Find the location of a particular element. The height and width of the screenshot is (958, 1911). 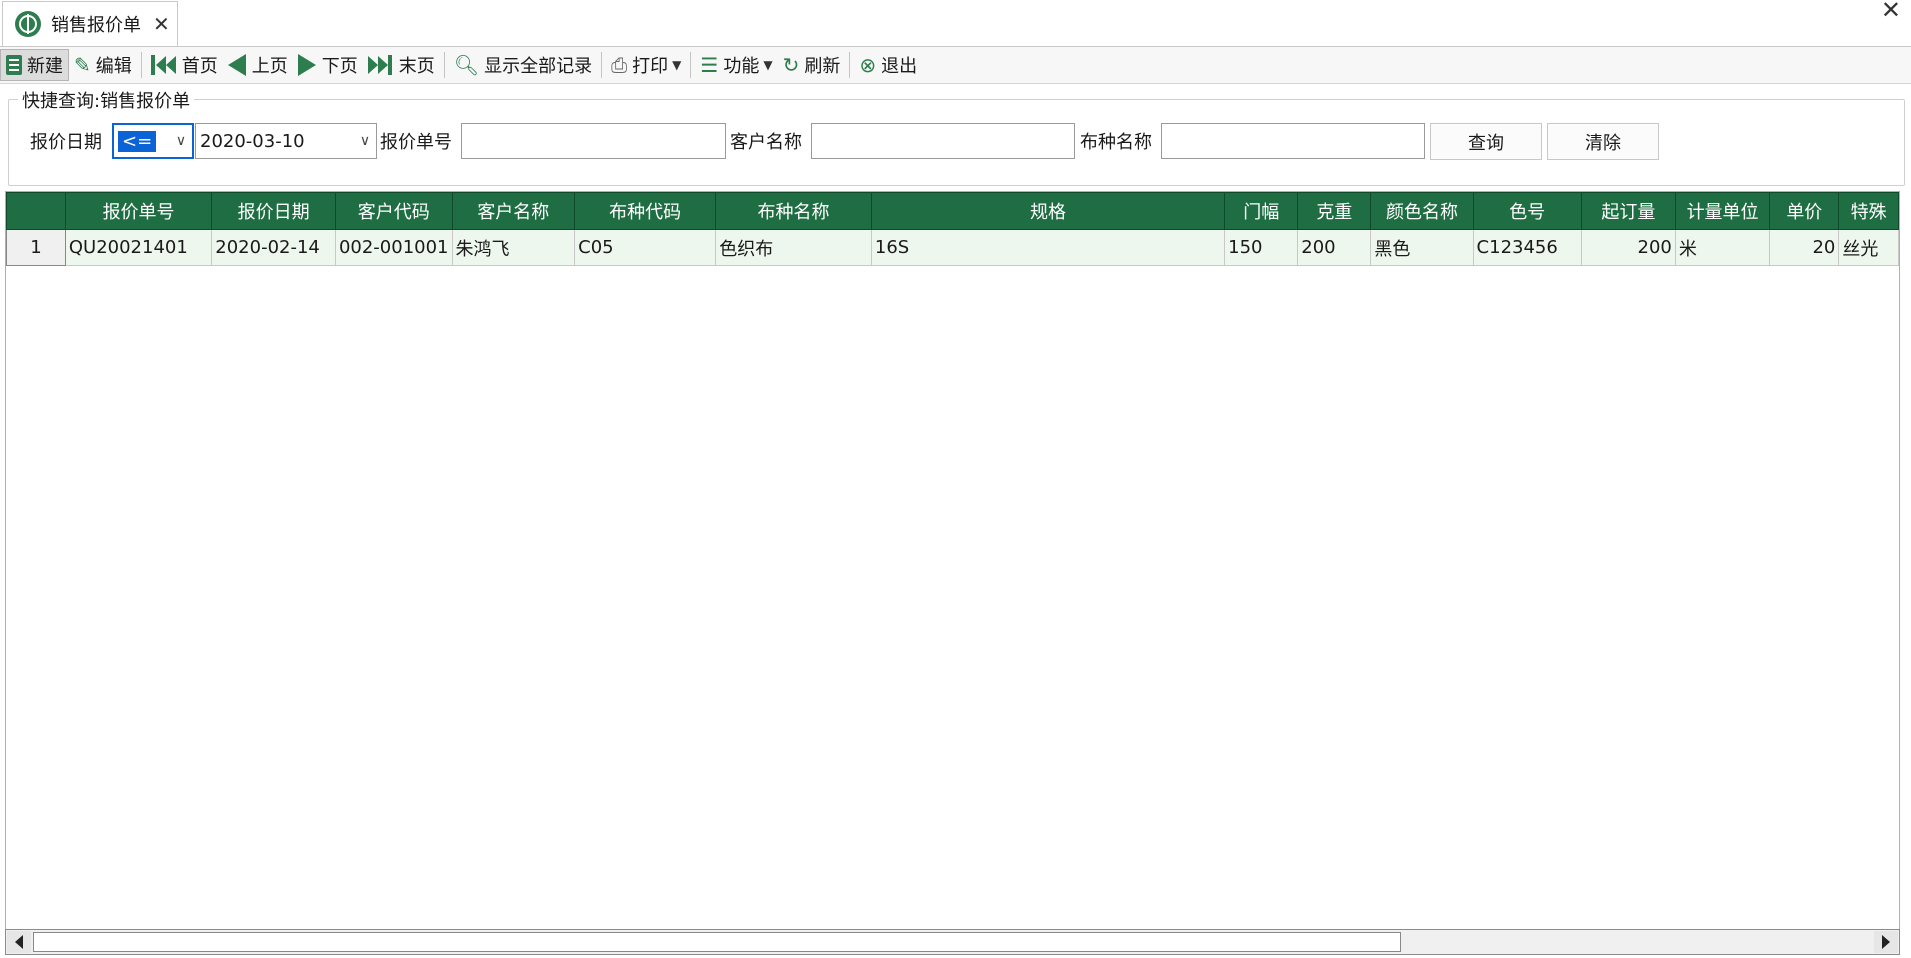

table-cell: 色织布 is located at coordinates (793, 247).